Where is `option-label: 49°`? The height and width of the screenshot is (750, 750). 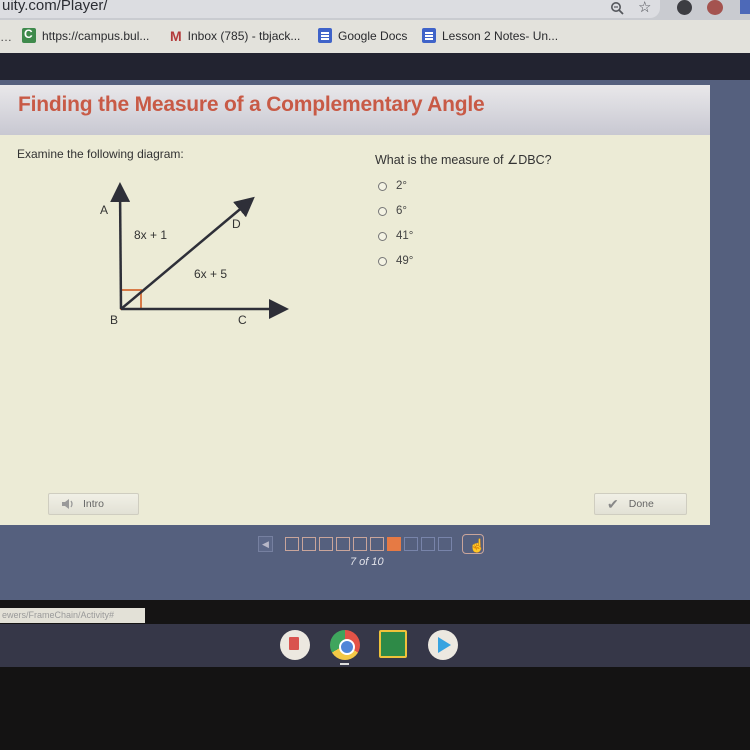 option-label: 49° is located at coordinates (405, 261).